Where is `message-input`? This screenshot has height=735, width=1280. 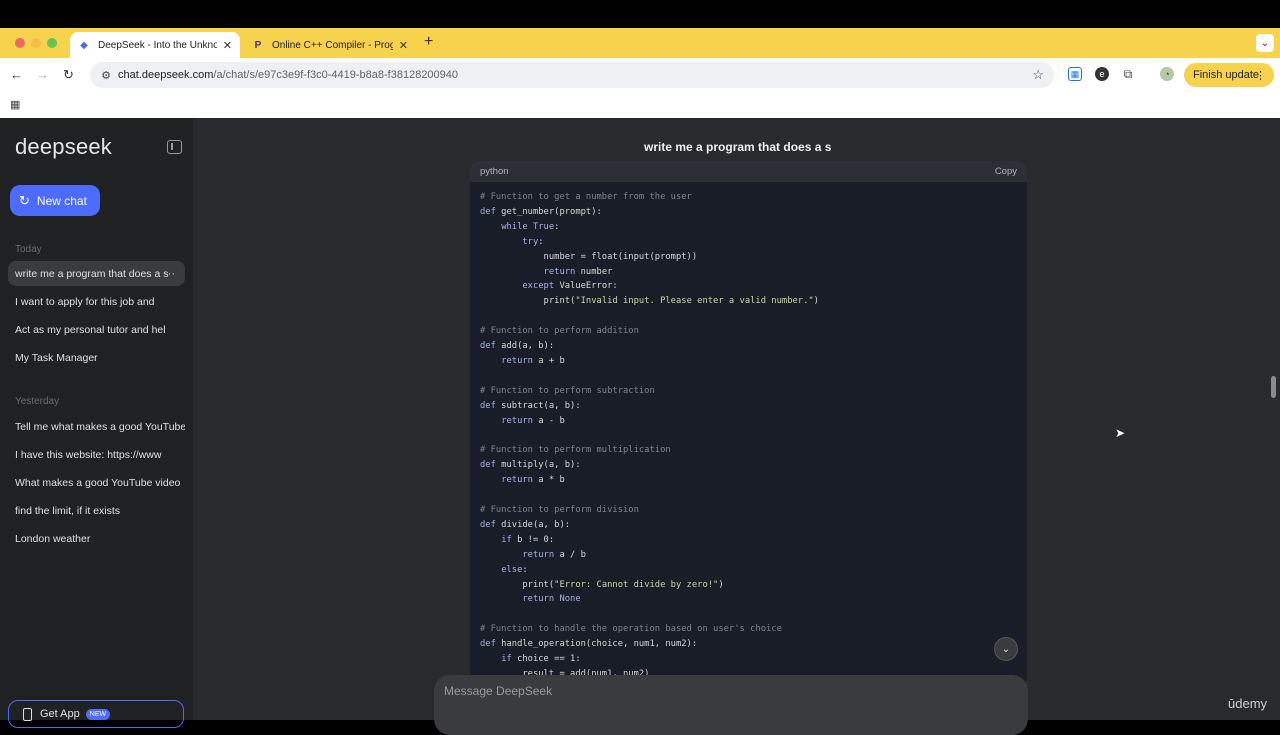
message-input is located at coordinates (724, 691).